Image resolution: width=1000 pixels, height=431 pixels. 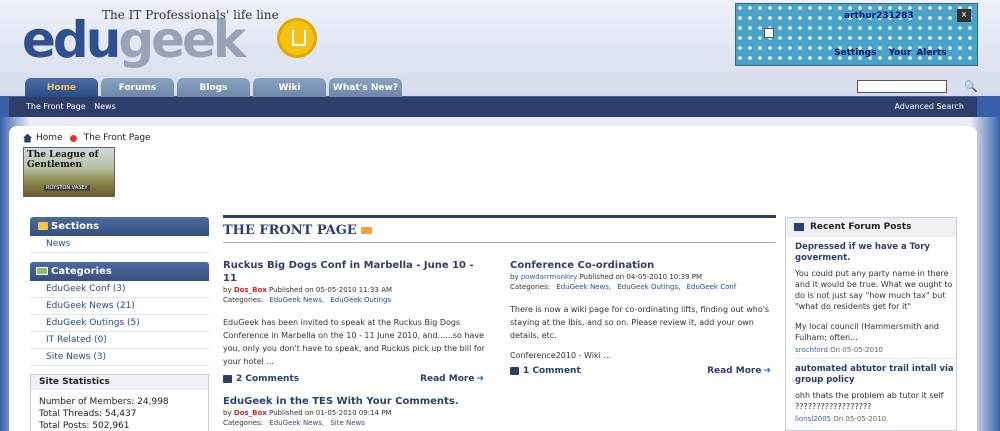 I want to click on sub-navbar: The Front Page News Advanced Search, so click(x=493, y=107).